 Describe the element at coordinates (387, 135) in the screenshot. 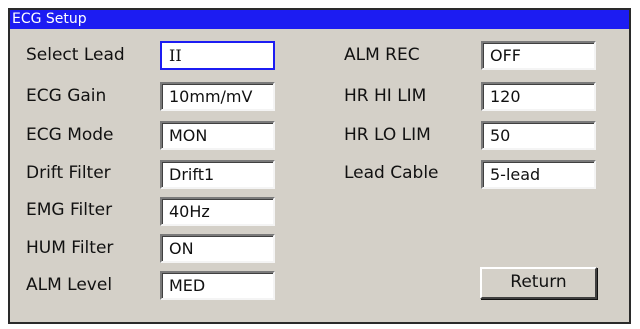

I see `hr-lo-lim-label: HR LO LIM` at that location.